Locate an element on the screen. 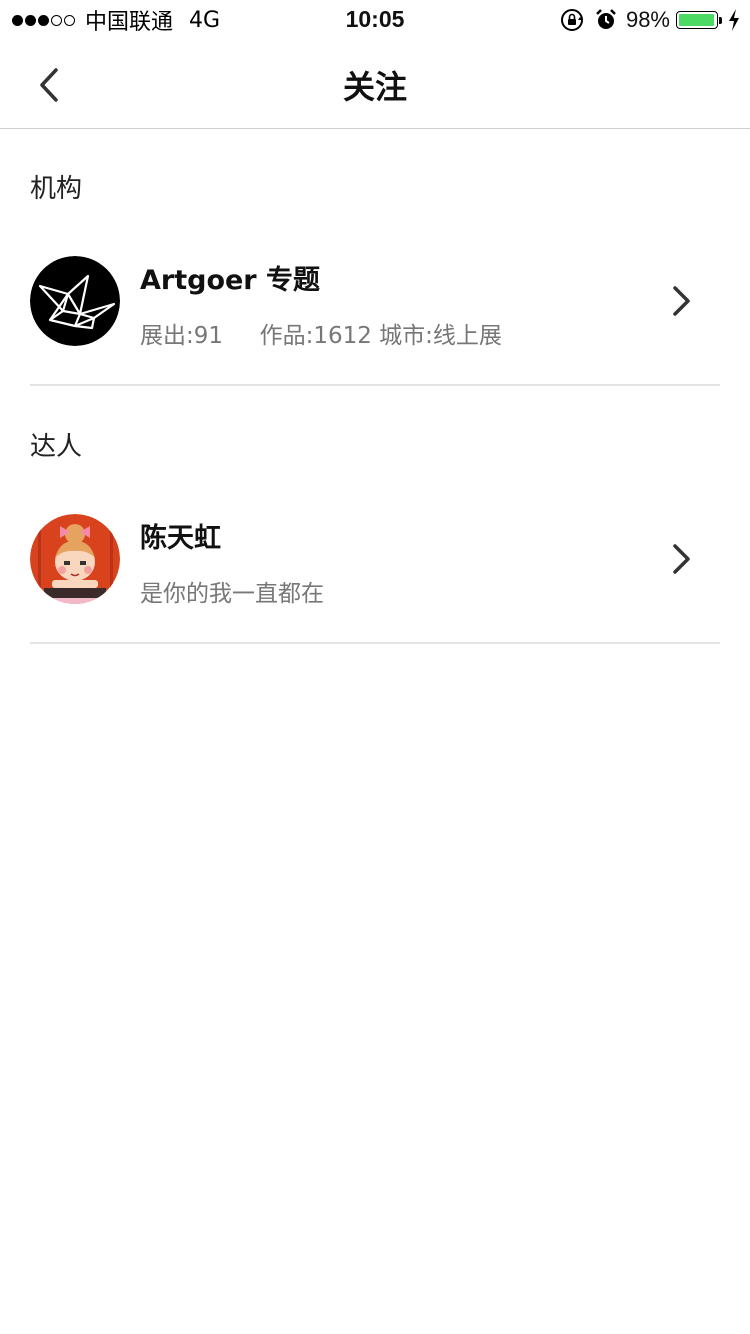  list-item-artgoer: Artgoer 专题 展出:91 作品:1612 城市:线上展 is located at coordinates (375, 321).